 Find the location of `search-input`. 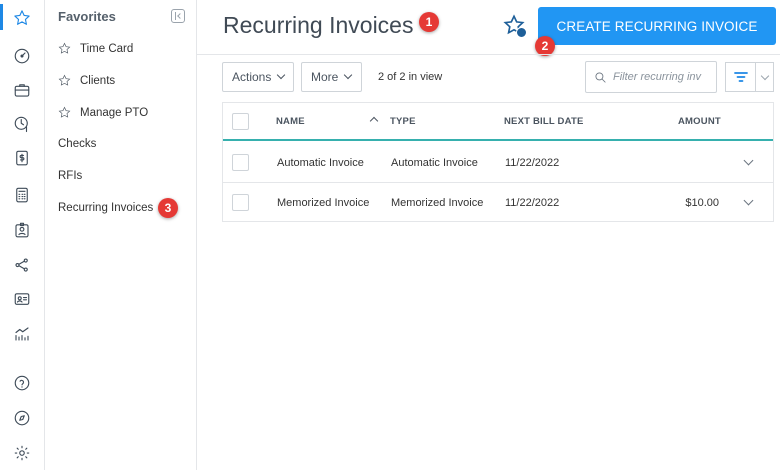

search-input is located at coordinates (665, 77).